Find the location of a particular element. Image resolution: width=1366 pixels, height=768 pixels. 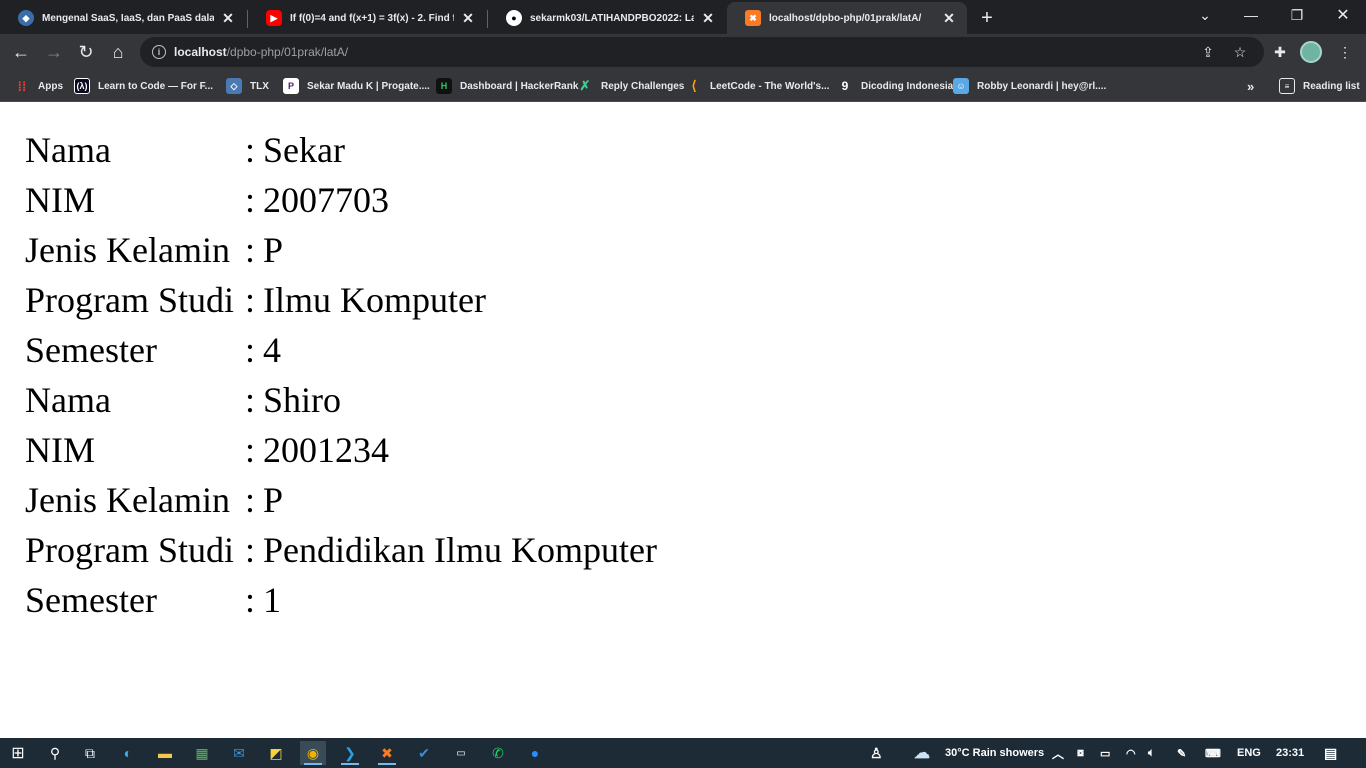

share-icon: ⇪ is located at coordinates (1208, 52).